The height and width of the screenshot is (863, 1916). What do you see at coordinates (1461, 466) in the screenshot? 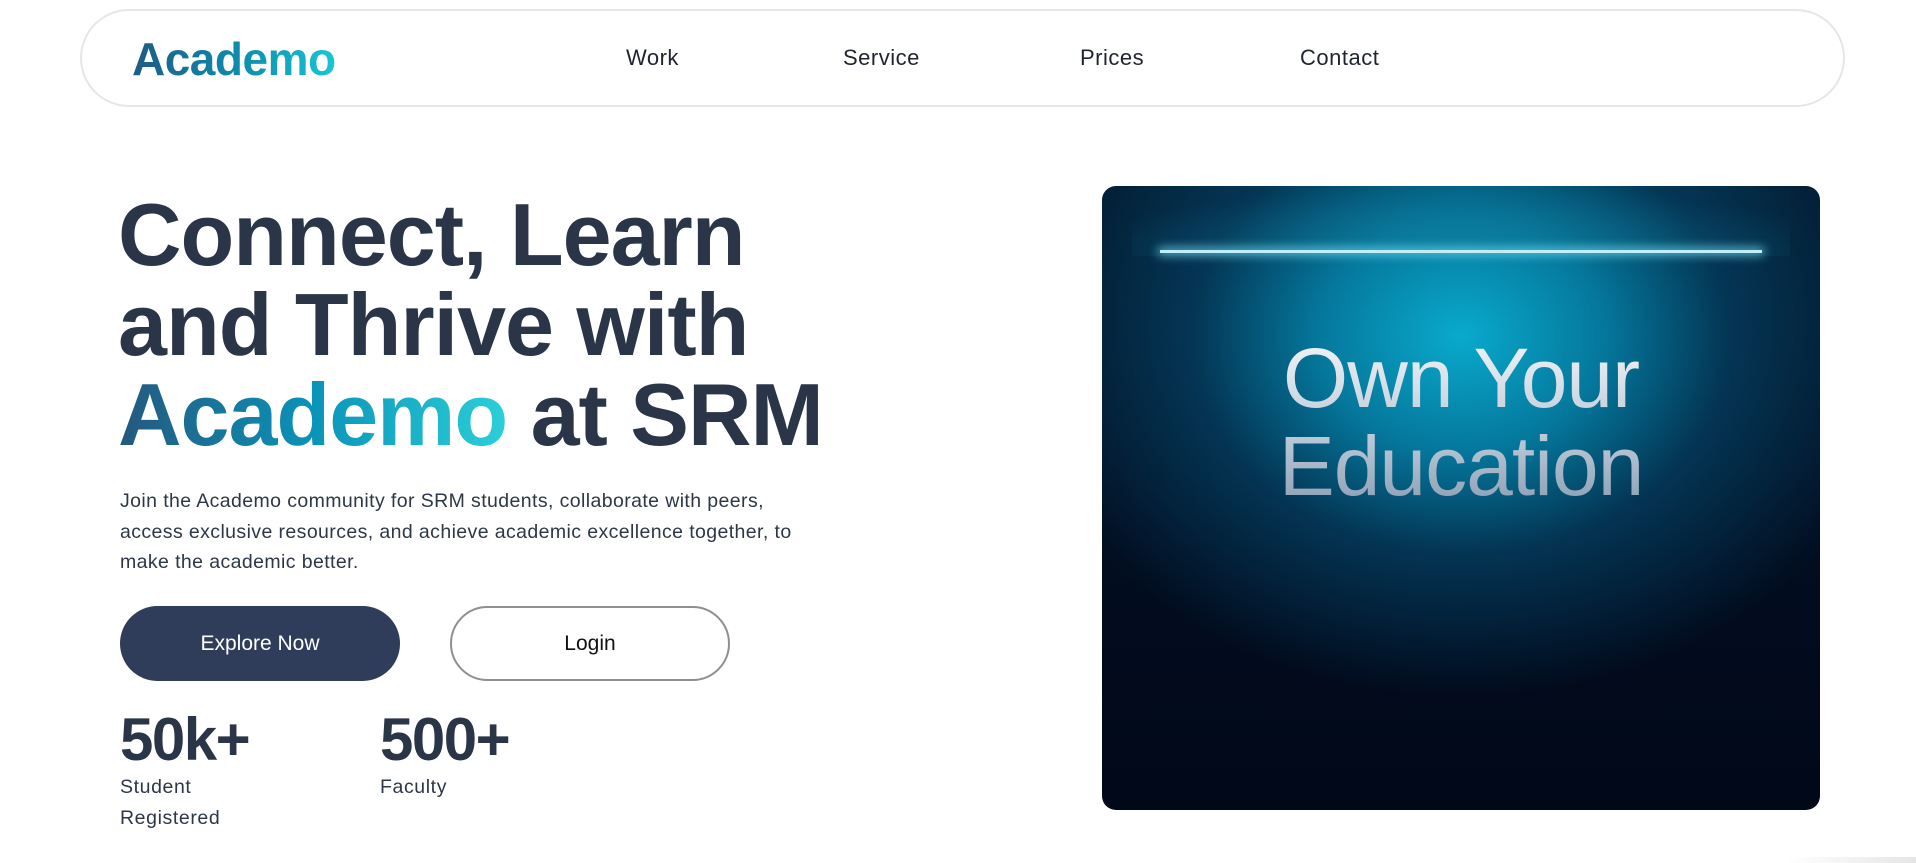
I see `feature-heading-line2: Education` at bounding box center [1461, 466].